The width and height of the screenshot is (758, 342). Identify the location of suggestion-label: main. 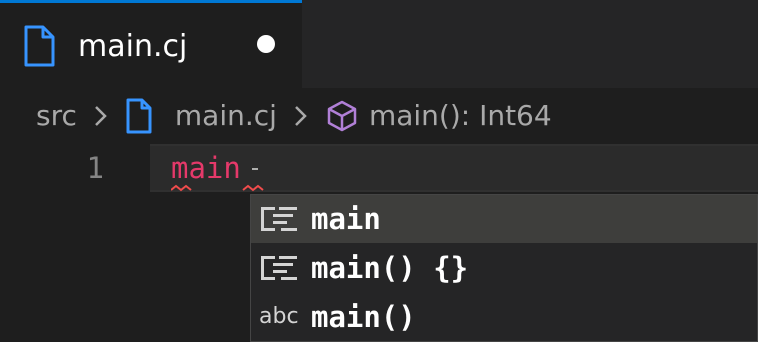
(346, 219).